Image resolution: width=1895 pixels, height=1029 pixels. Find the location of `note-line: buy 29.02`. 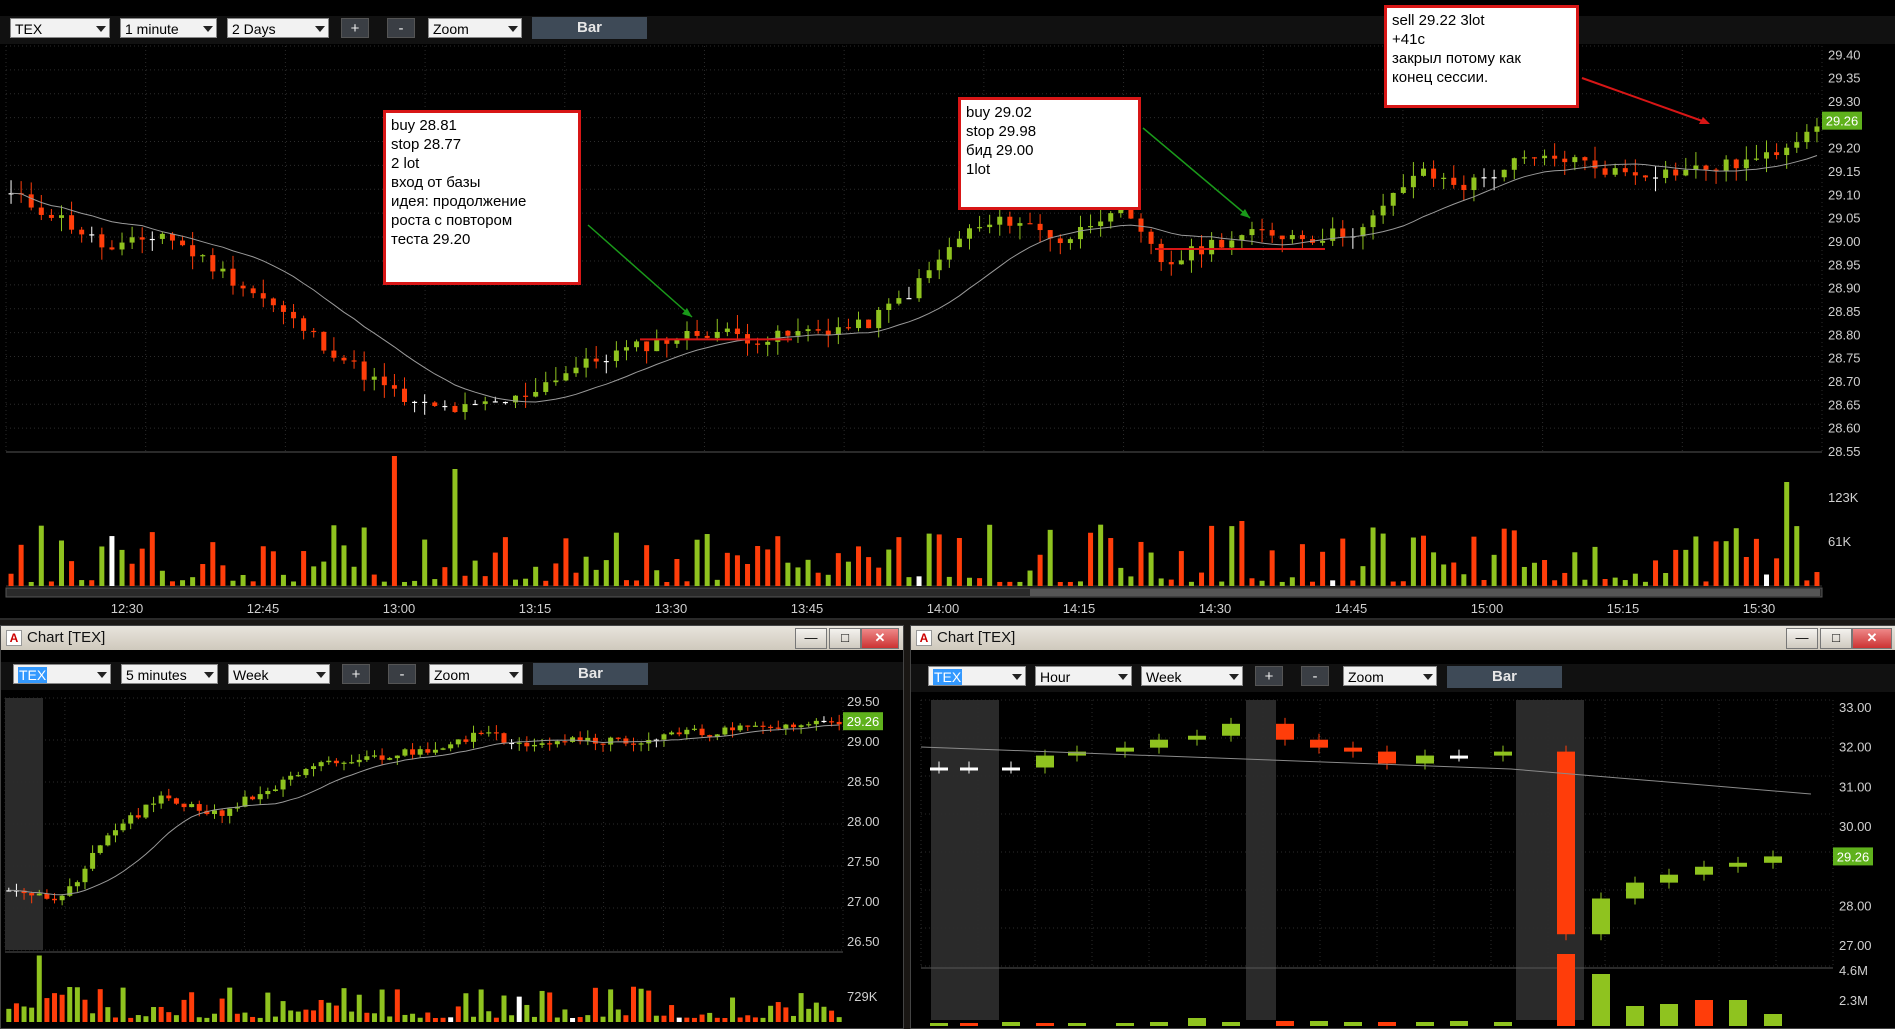

note-line: buy 29.02 is located at coordinates (999, 112).